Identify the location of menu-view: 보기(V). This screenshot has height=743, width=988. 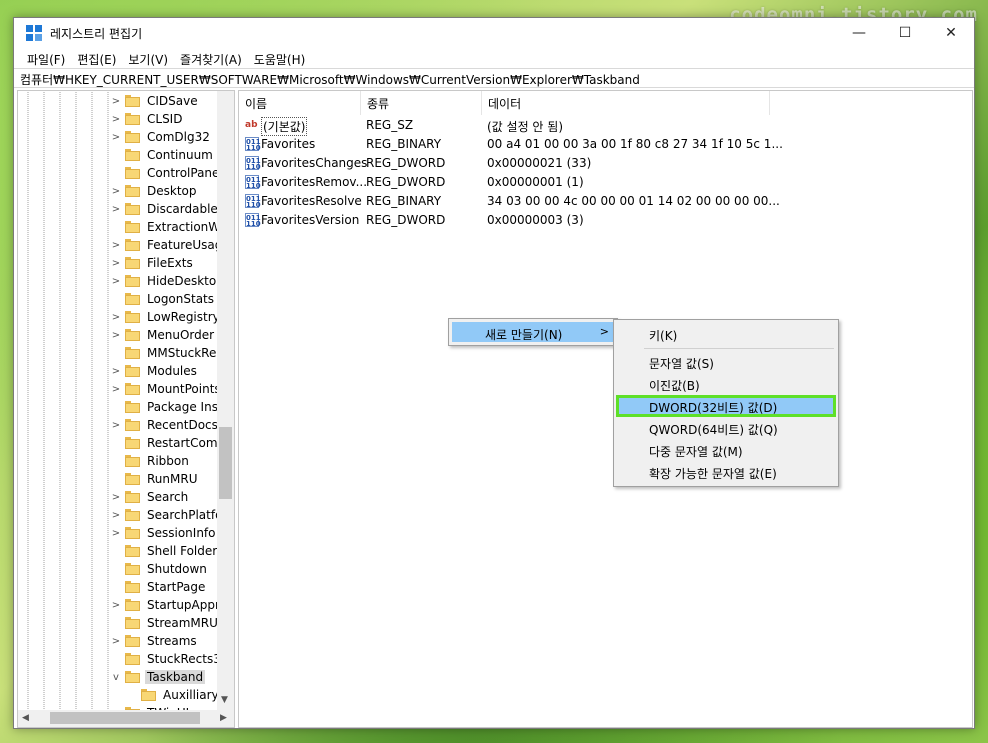
(148, 59).